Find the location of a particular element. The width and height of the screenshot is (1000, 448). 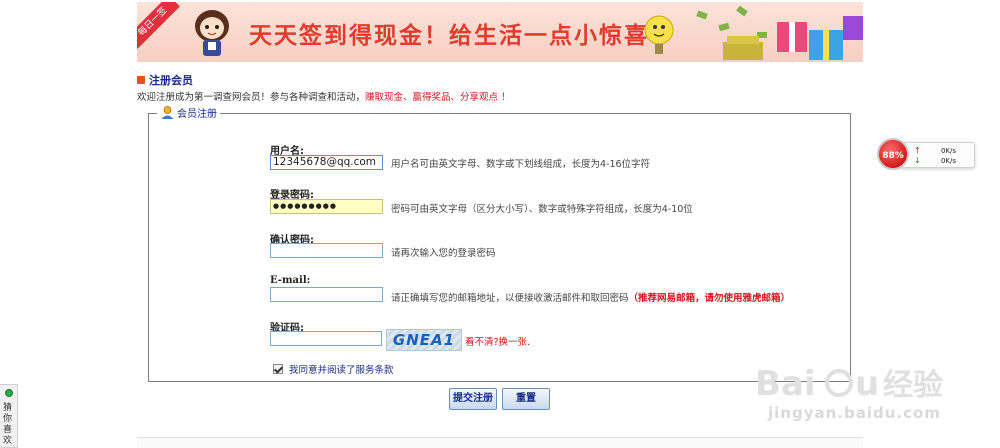

welcome-highlight: 赚取现金、赢得奖品、分享观点 ！ is located at coordinates (438, 97).